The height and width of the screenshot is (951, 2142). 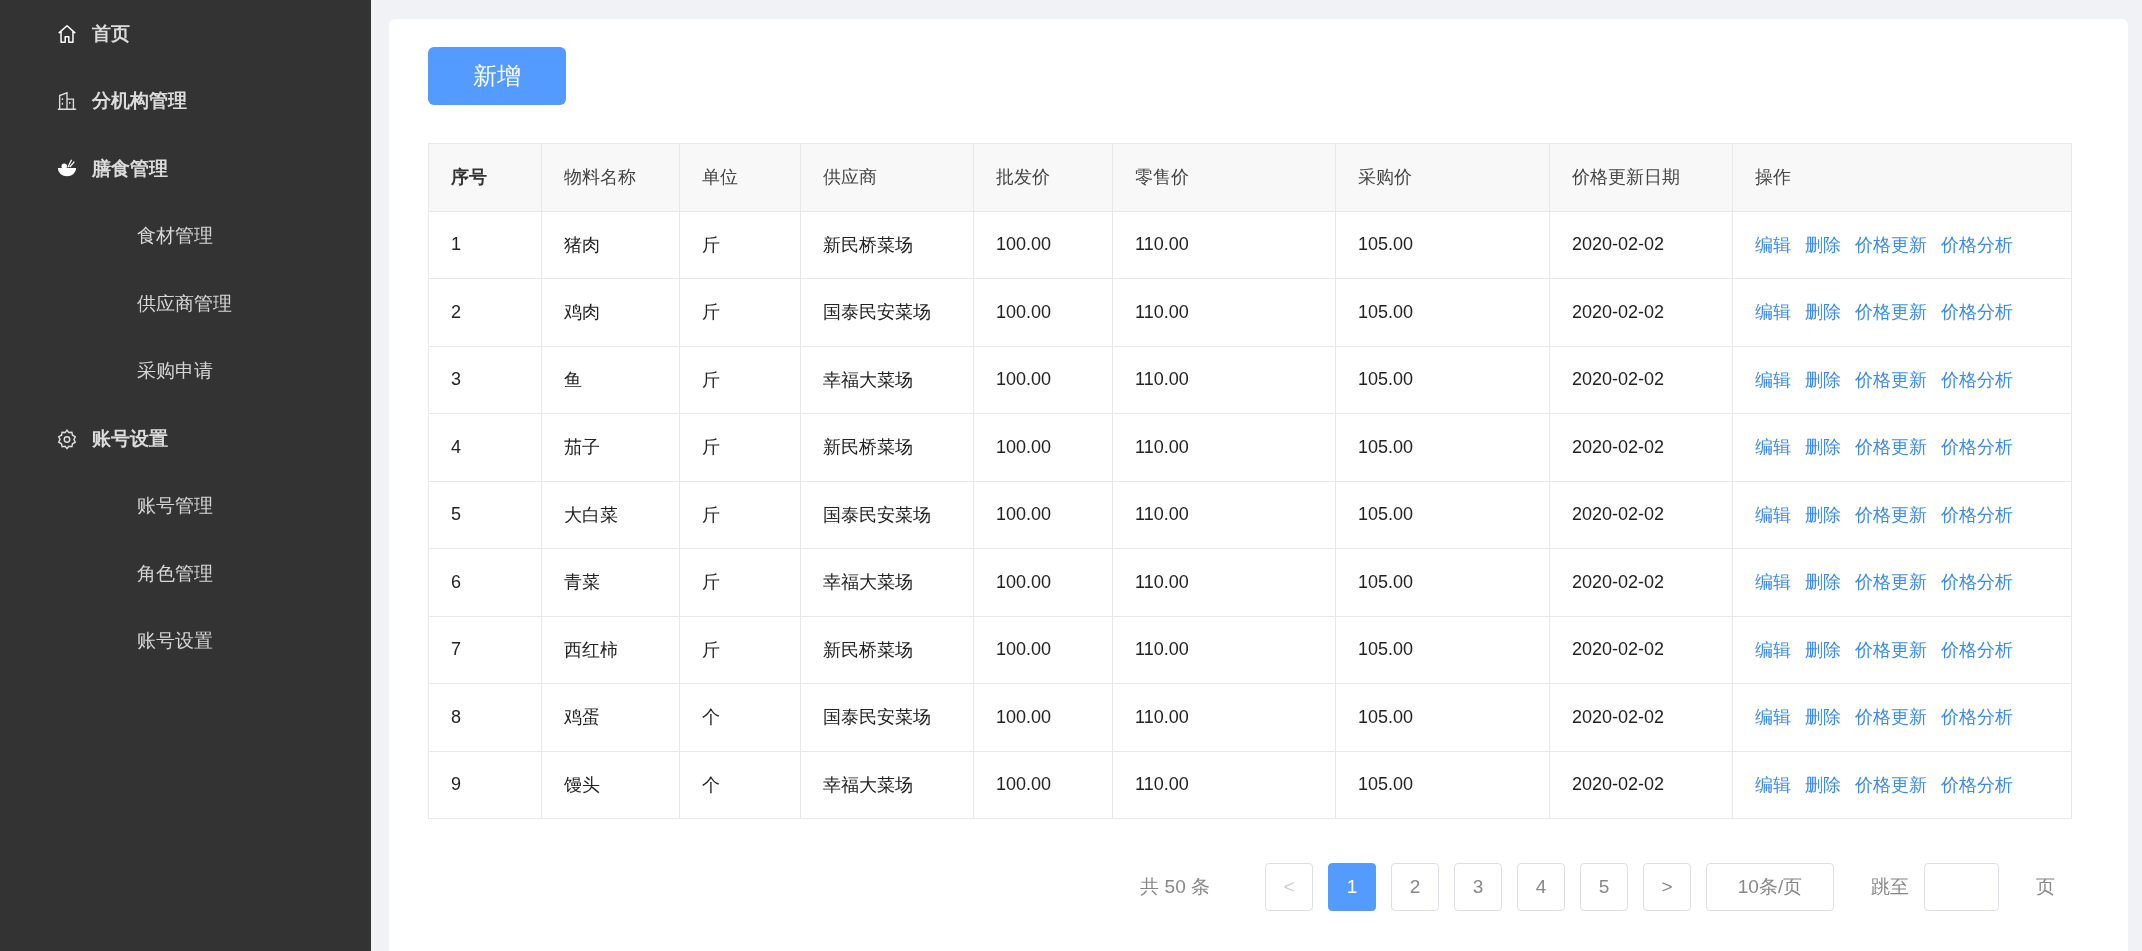 What do you see at coordinates (610, 177) in the screenshot?
I see `column-header: 物料名称` at bounding box center [610, 177].